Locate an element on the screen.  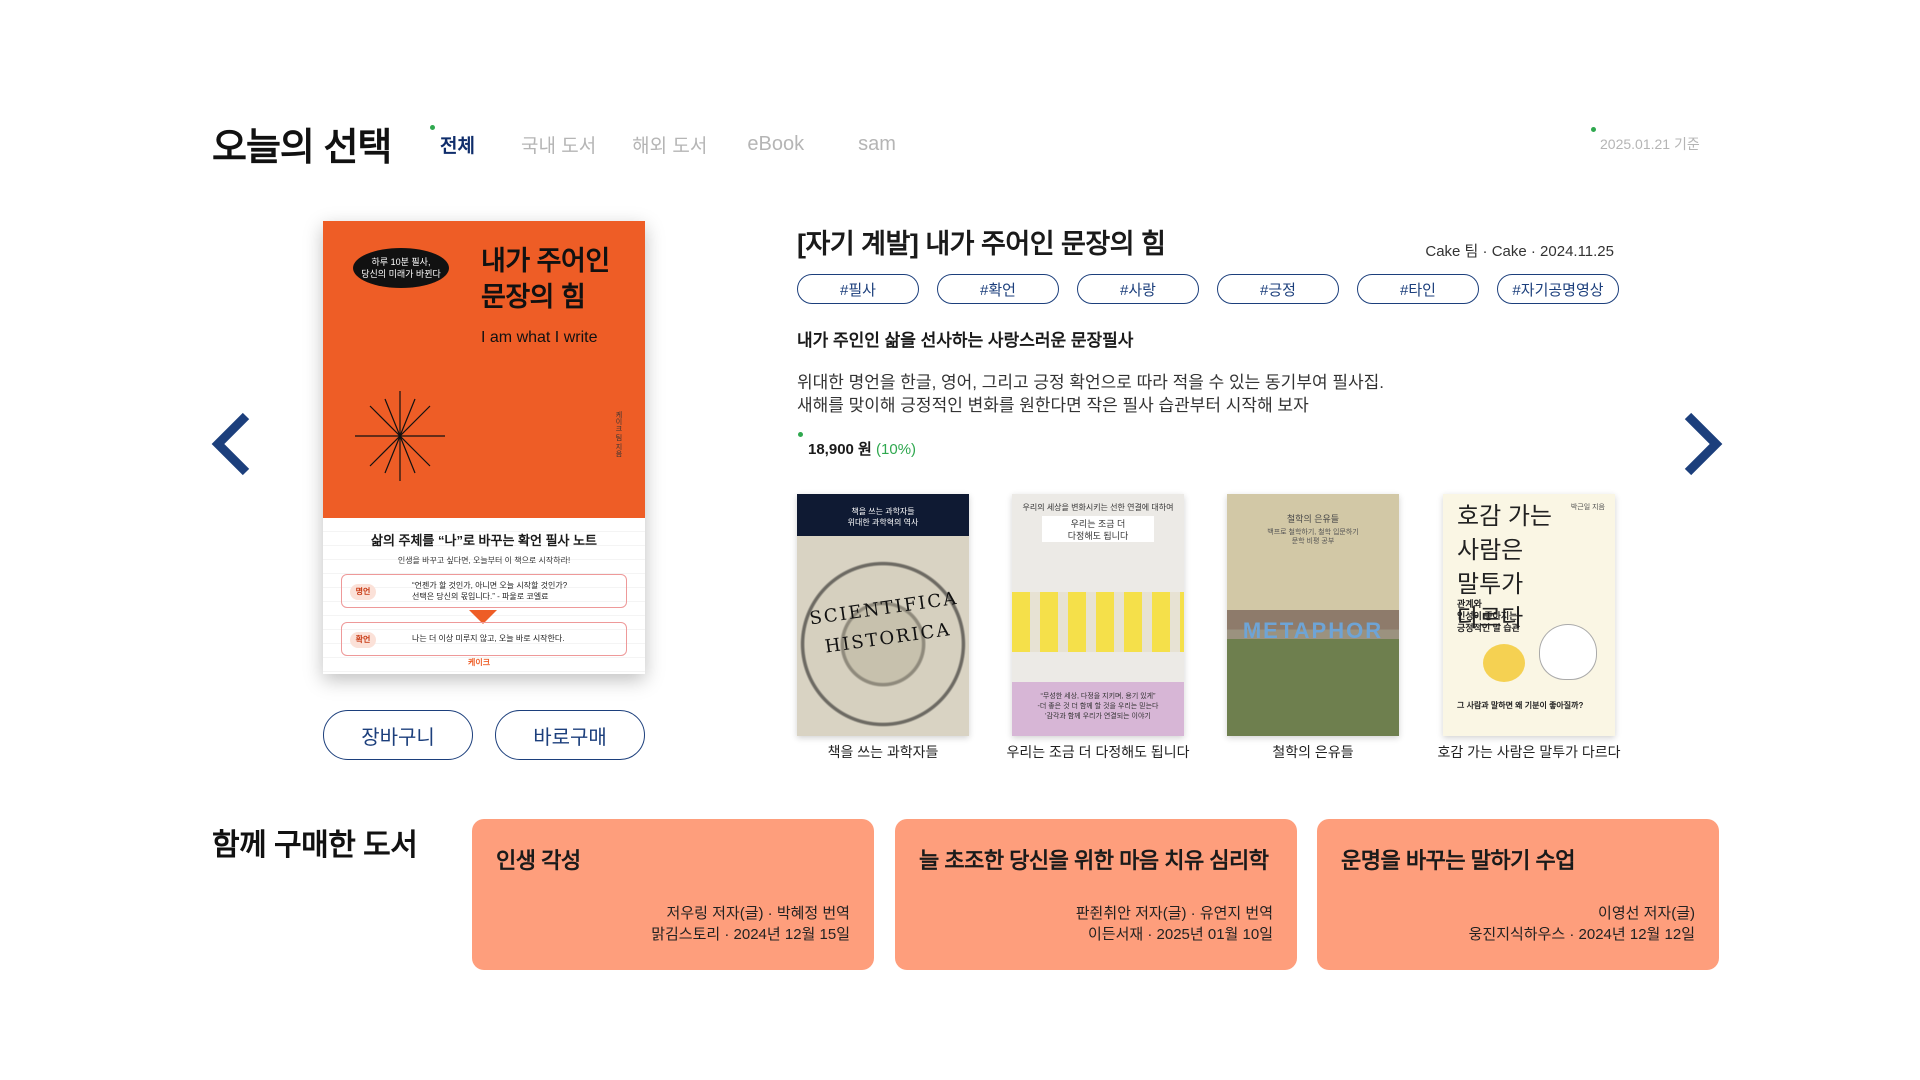
card-title: 늘 초조한 당신을 위한 마음 치유 심리학 is located at coordinates (1094, 860).